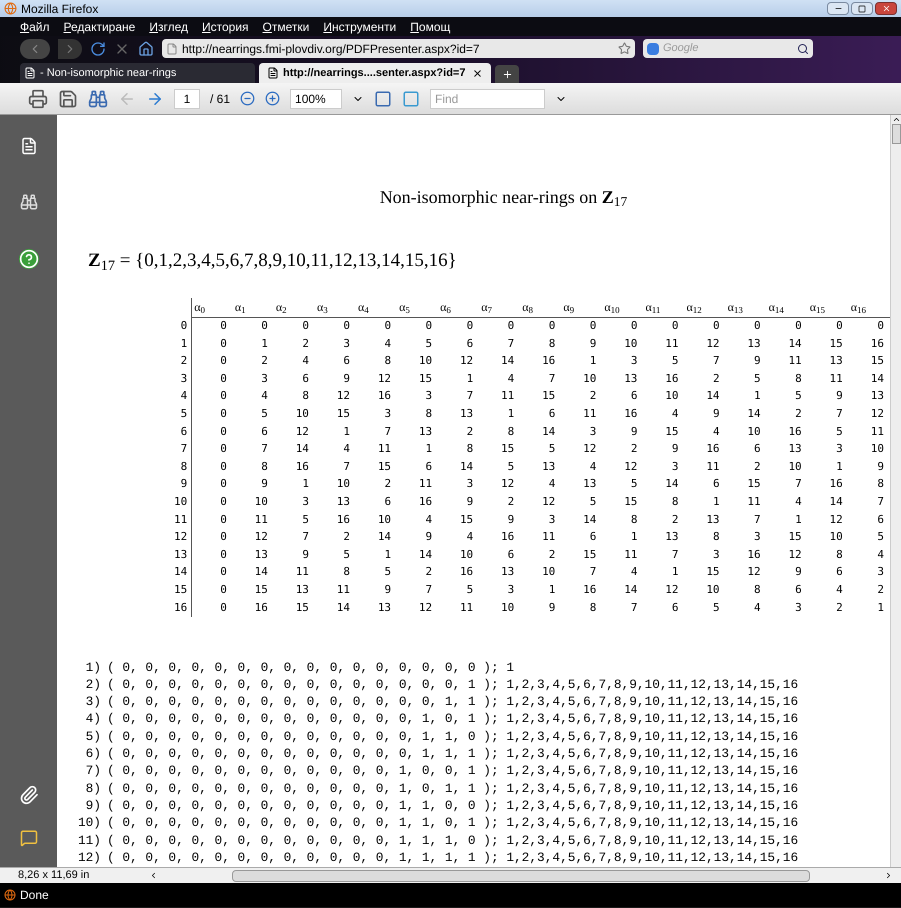 The image size is (901, 908). What do you see at coordinates (28, 259) in the screenshot?
I see `help-icon` at bounding box center [28, 259].